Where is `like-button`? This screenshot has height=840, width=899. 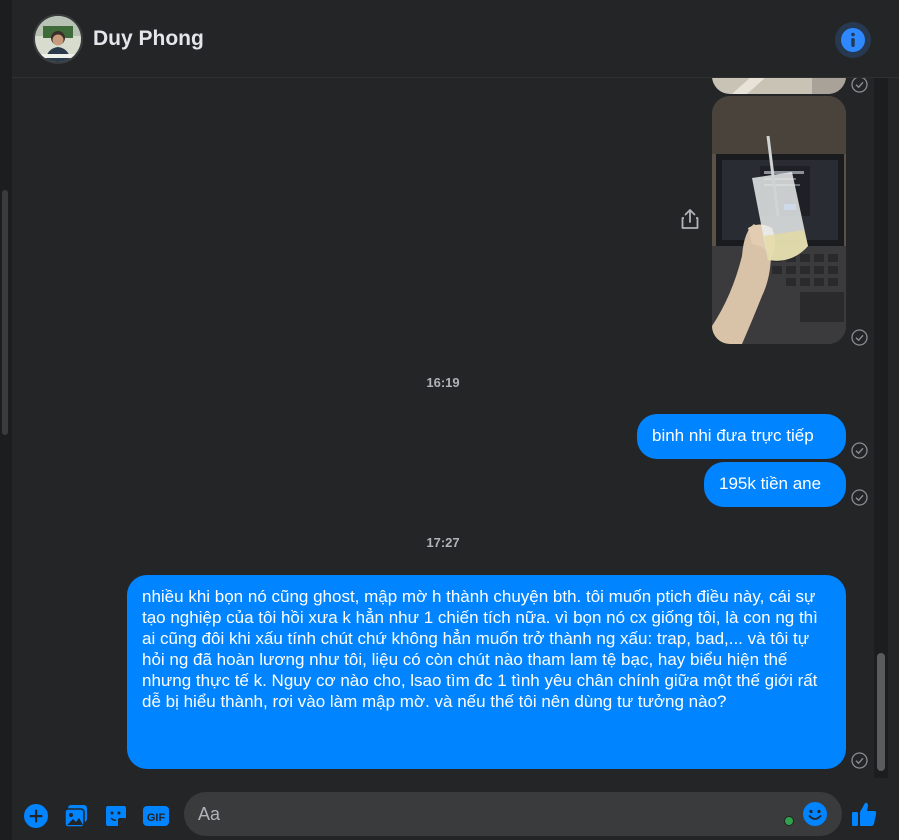 like-button is located at coordinates (864, 814).